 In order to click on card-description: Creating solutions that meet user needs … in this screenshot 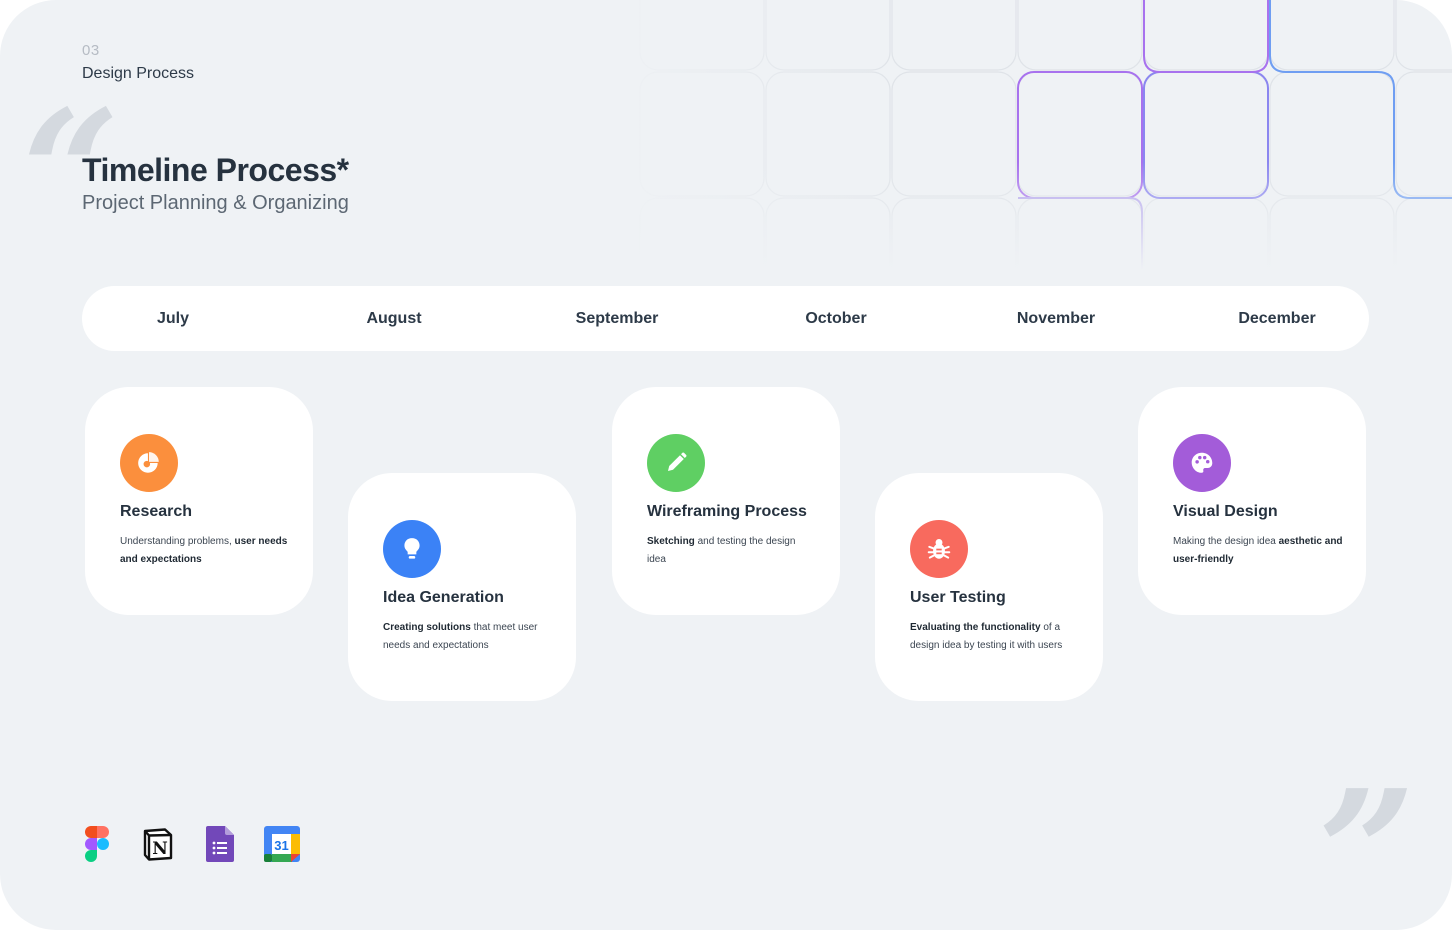, I will do `click(460, 636)`.